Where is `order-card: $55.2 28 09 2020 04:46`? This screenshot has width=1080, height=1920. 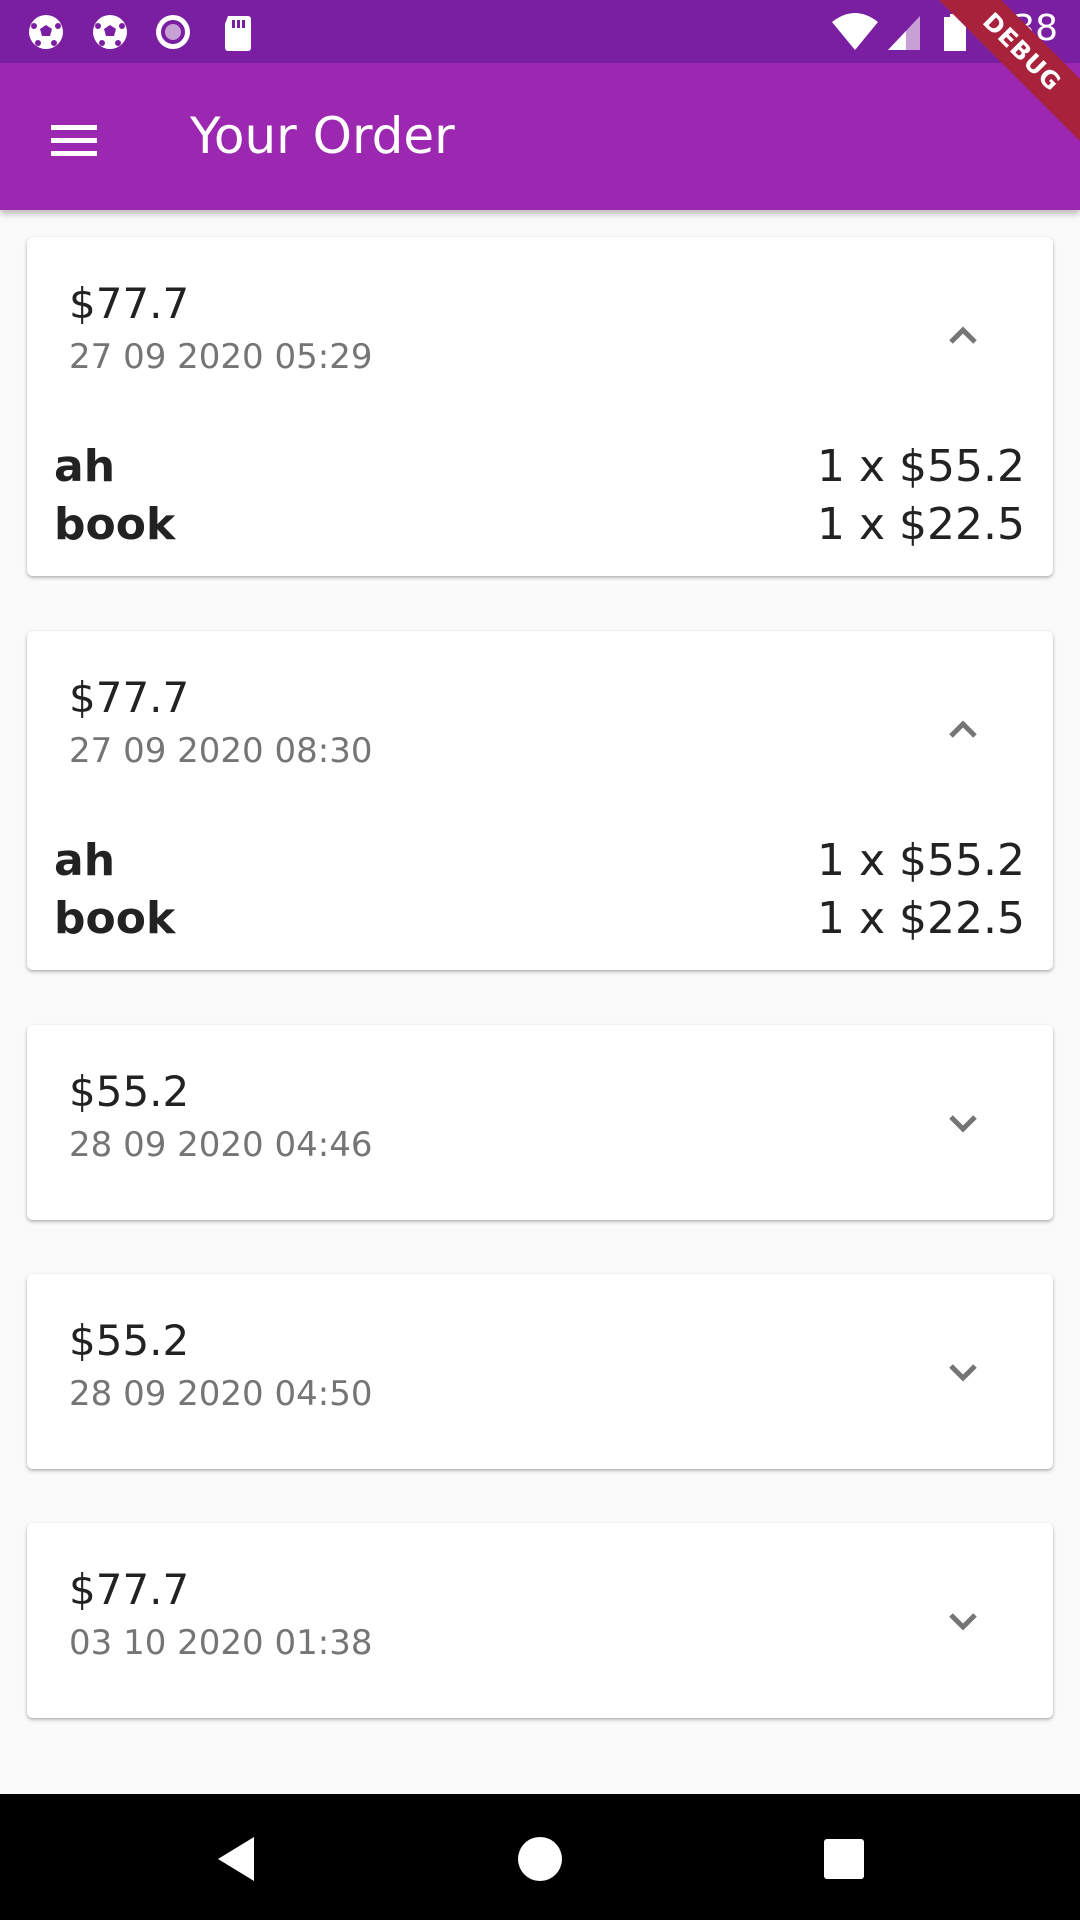
order-card: $55.2 28 09 2020 04:46 is located at coordinates (540, 1122).